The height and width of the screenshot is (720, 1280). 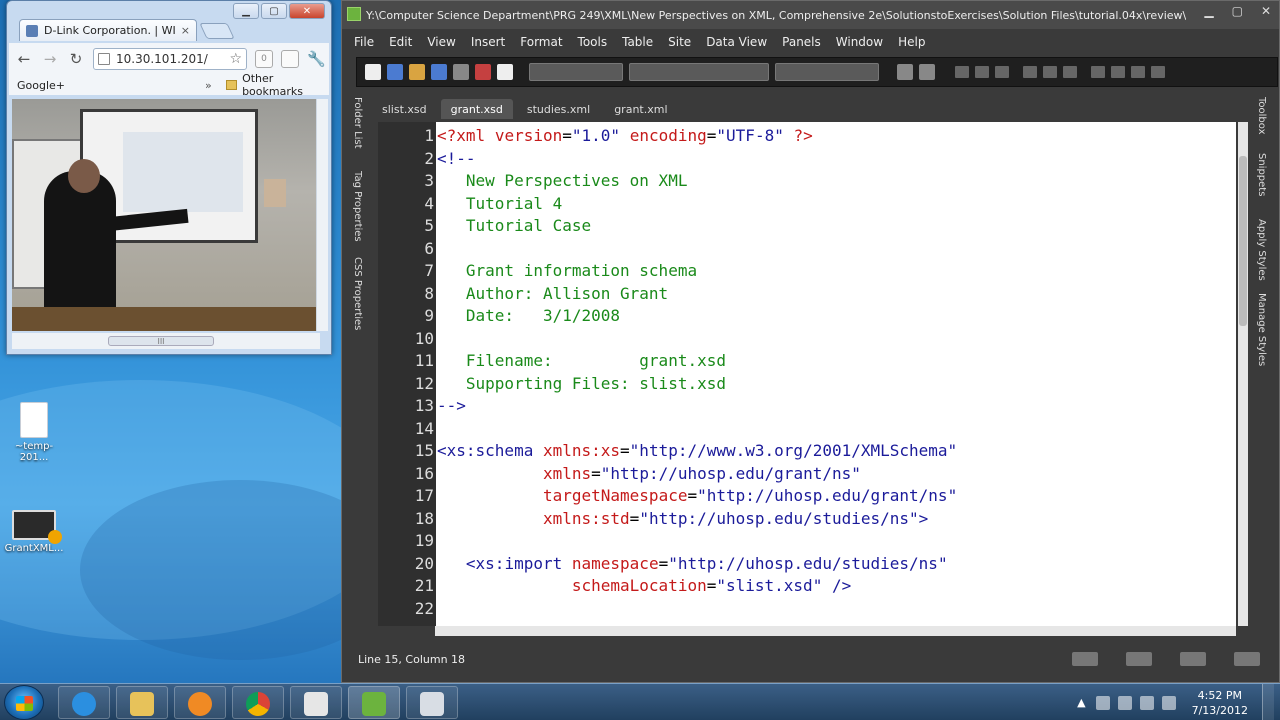 What do you see at coordinates (357, 206) in the screenshot?
I see `panel-tag-properties: Tag Properties` at bounding box center [357, 206].